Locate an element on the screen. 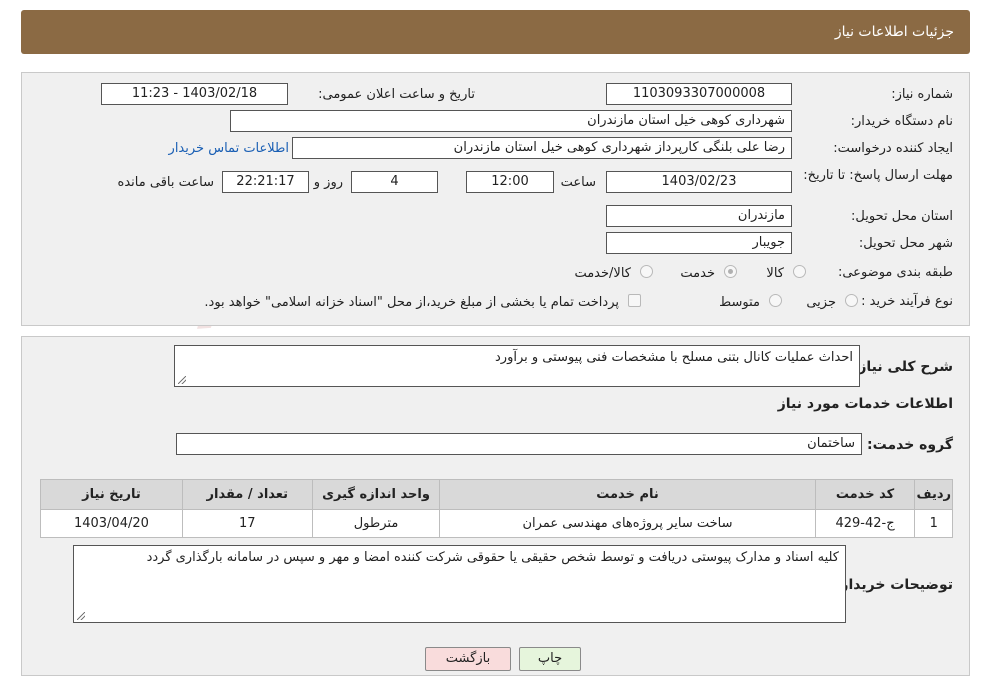 The width and height of the screenshot is (985, 691). deadline-label: مهلت ارسال پاسخ: تا تاریخ: is located at coordinates (878, 175).